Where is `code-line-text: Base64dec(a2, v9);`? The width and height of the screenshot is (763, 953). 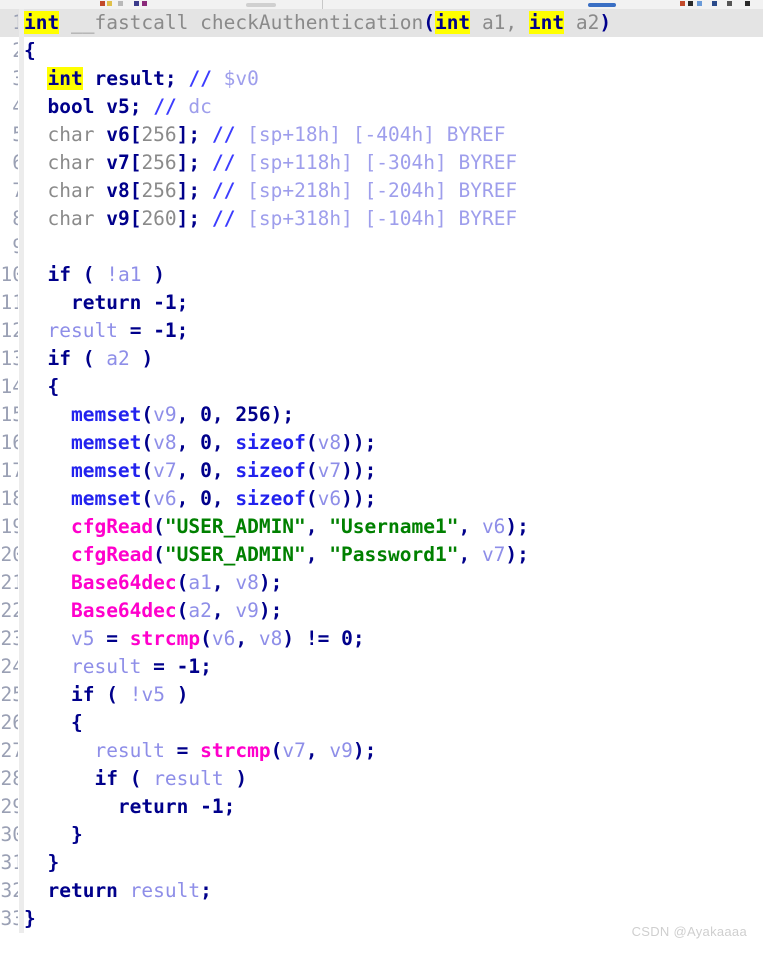 code-line-text: Base64dec(a2, v9); is located at coordinates (153, 611).